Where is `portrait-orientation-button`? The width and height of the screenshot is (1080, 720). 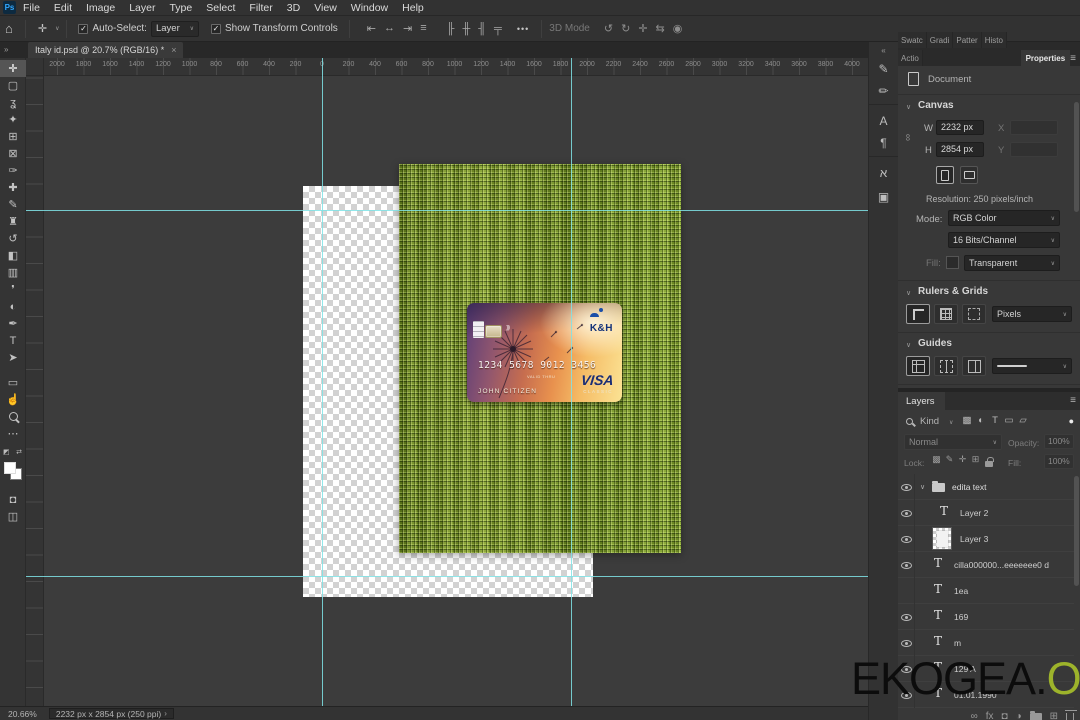
portrait-orientation-button is located at coordinates (945, 175).